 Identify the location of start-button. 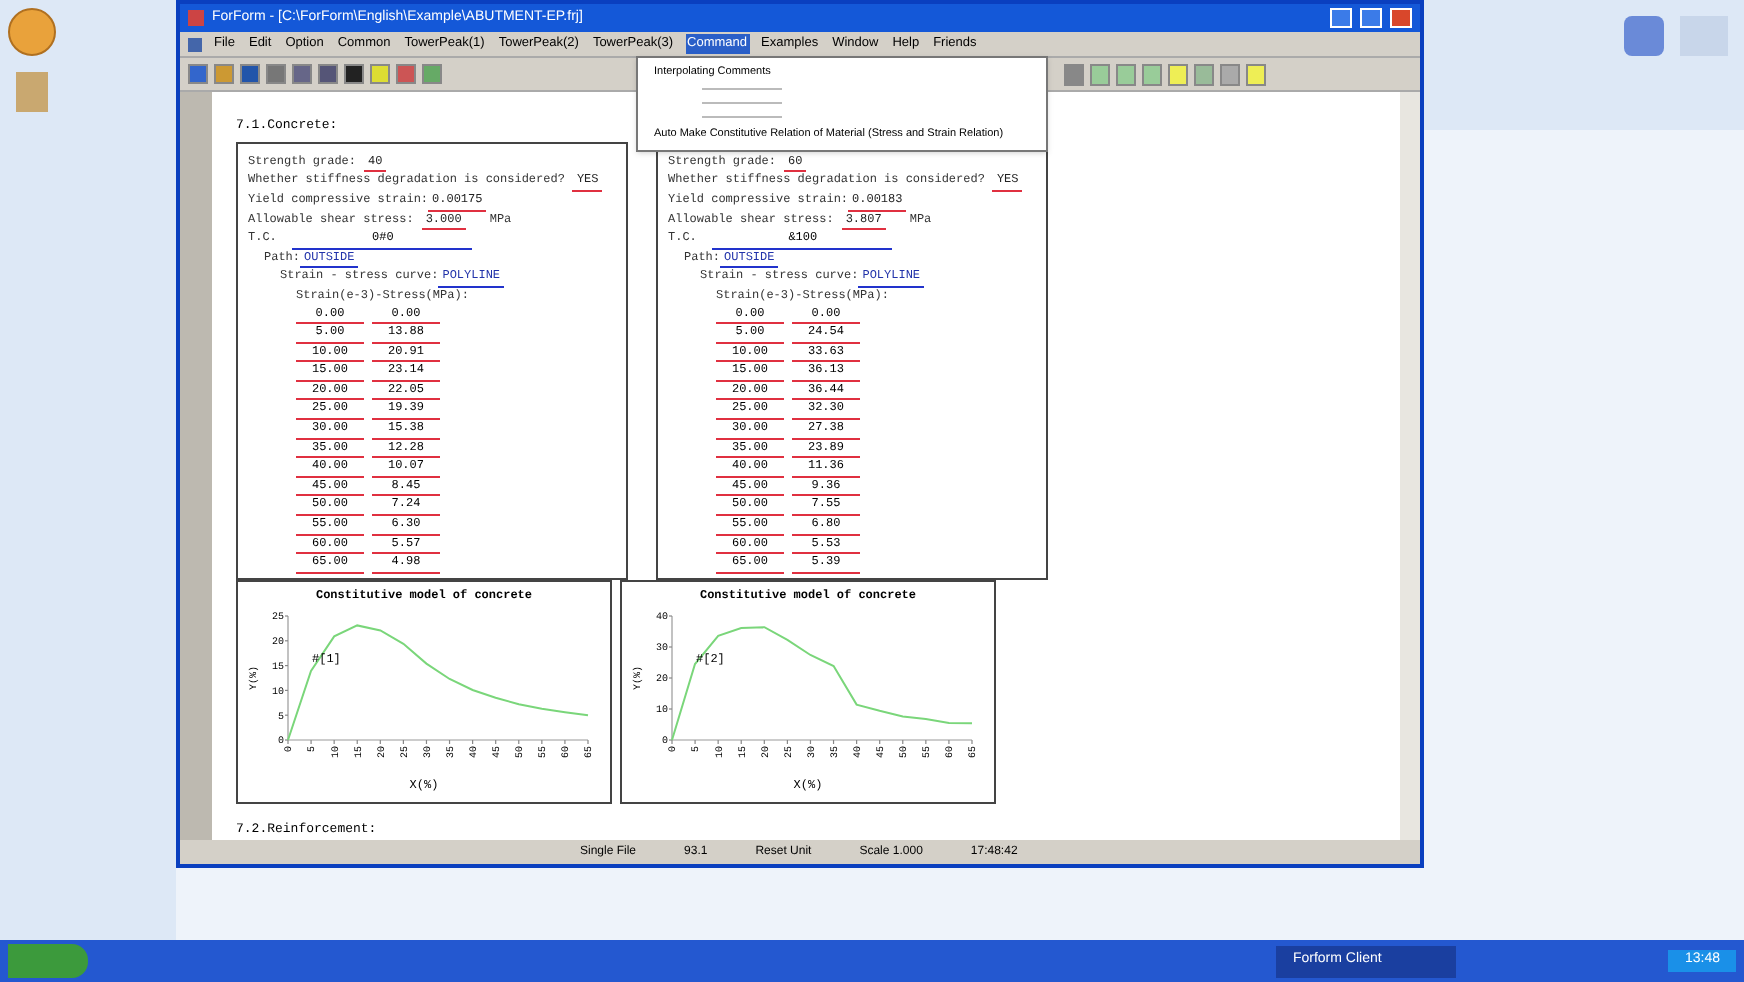
(48, 961).